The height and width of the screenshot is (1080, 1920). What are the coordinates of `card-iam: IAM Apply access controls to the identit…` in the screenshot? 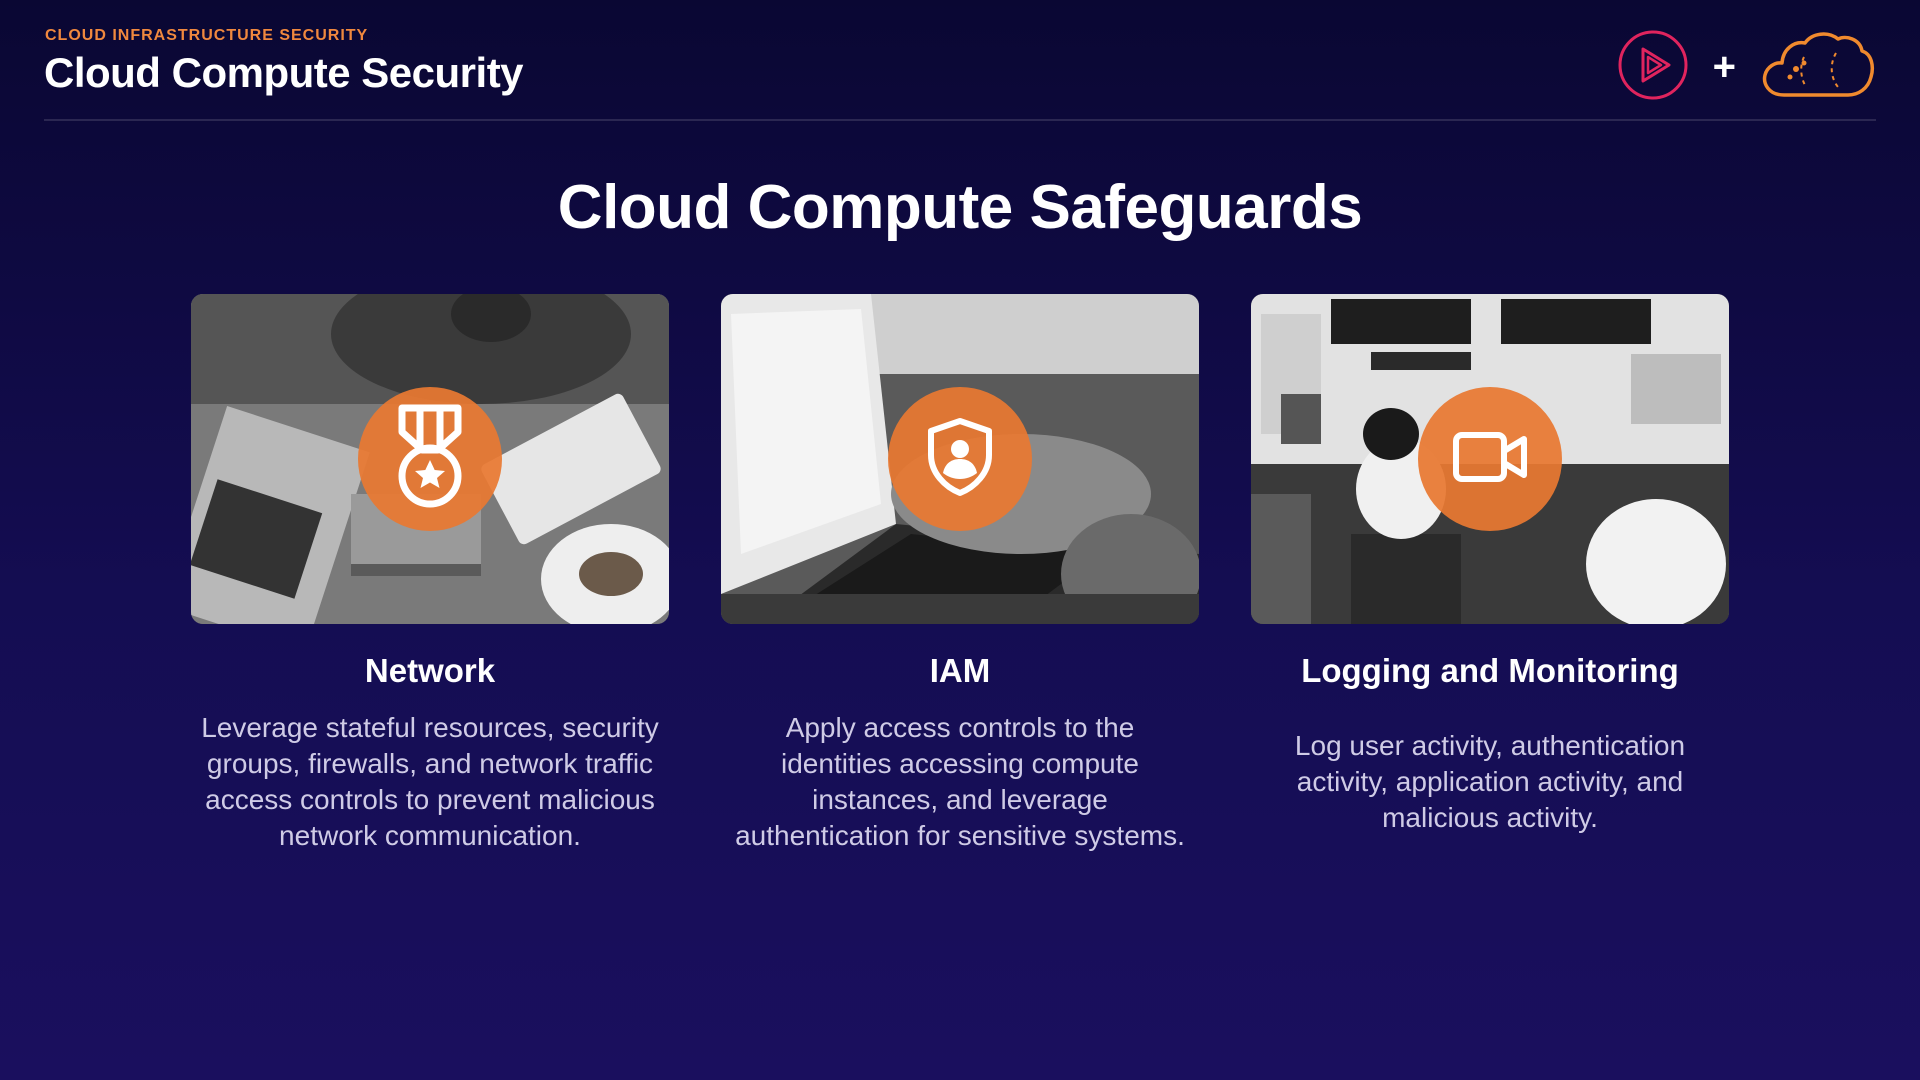 It's located at (960, 574).